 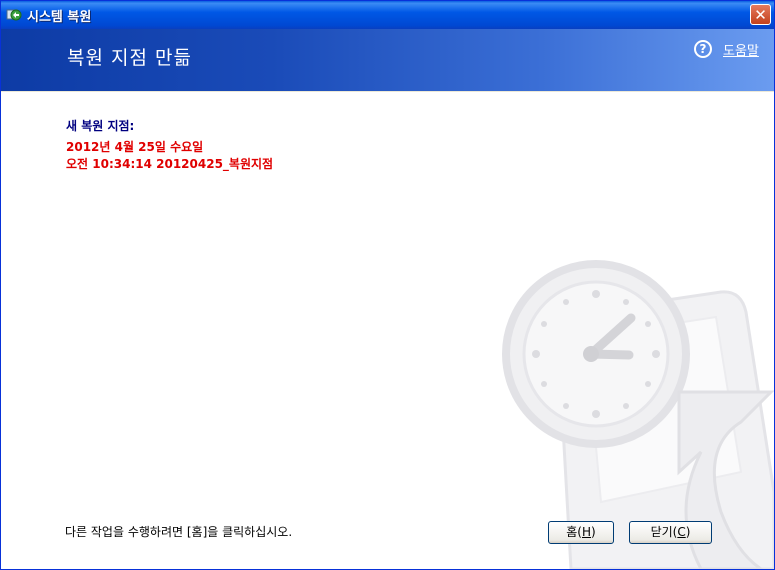 What do you see at coordinates (387, 60) in the screenshot?
I see `wizard-header: 복원 지점 만듦 ? 도움말` at bounding box center [387, 60].